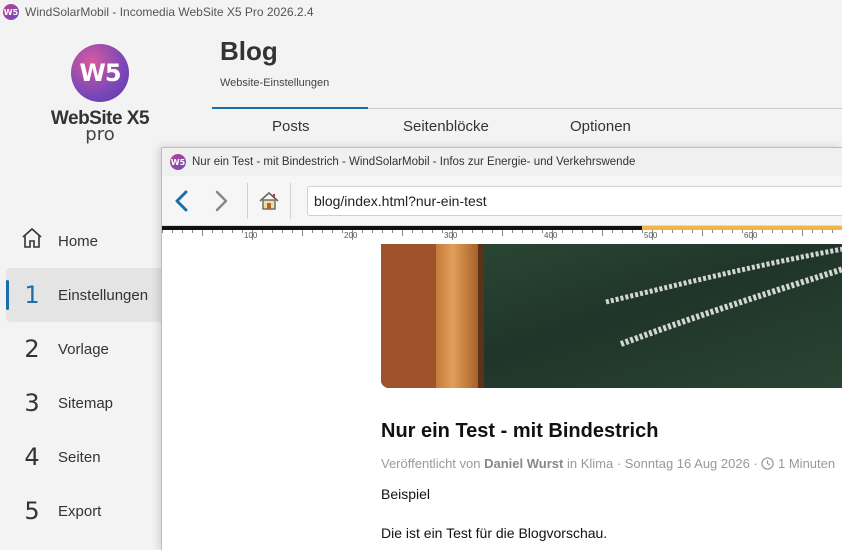 The image size is (842, 550). I want to click on ruler: 100 200 300 400 500 600, so click(502, 236).